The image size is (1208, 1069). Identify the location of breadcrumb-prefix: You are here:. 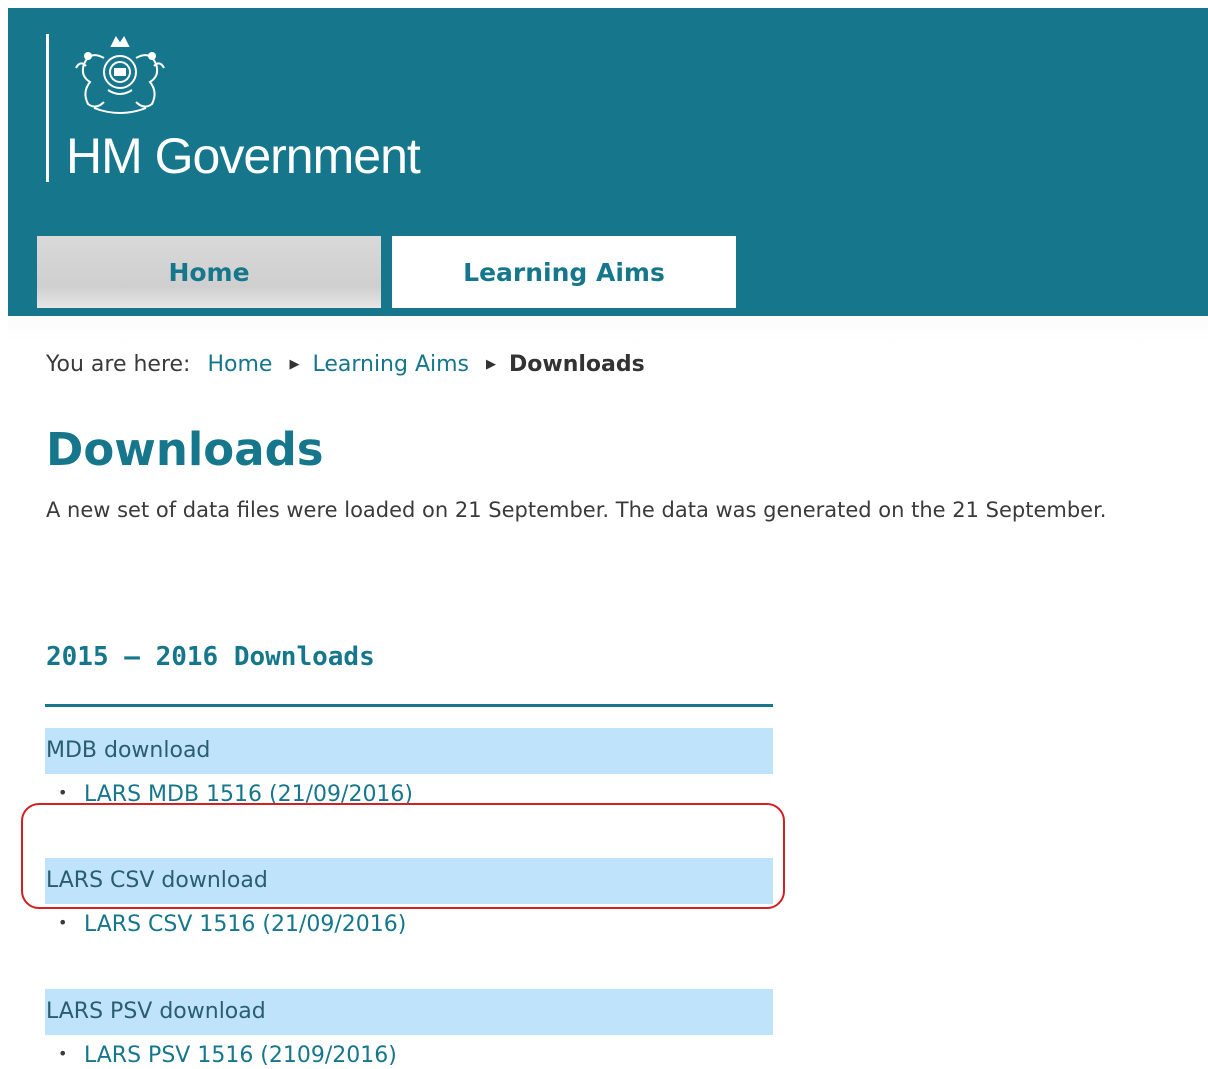
(118, 364).